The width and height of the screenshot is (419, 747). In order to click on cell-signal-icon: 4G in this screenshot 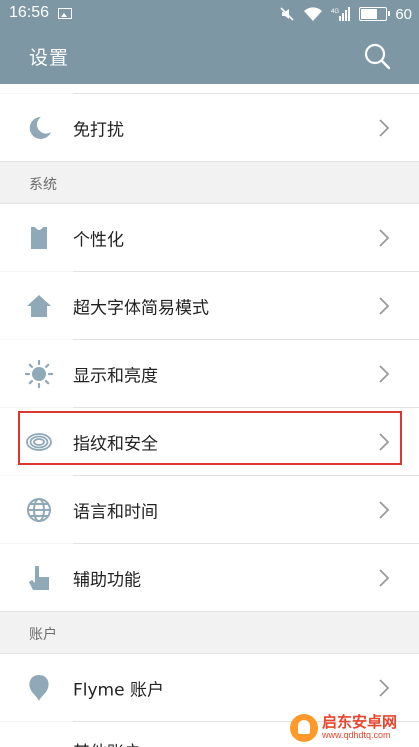, I will do `click(341, 14)`.